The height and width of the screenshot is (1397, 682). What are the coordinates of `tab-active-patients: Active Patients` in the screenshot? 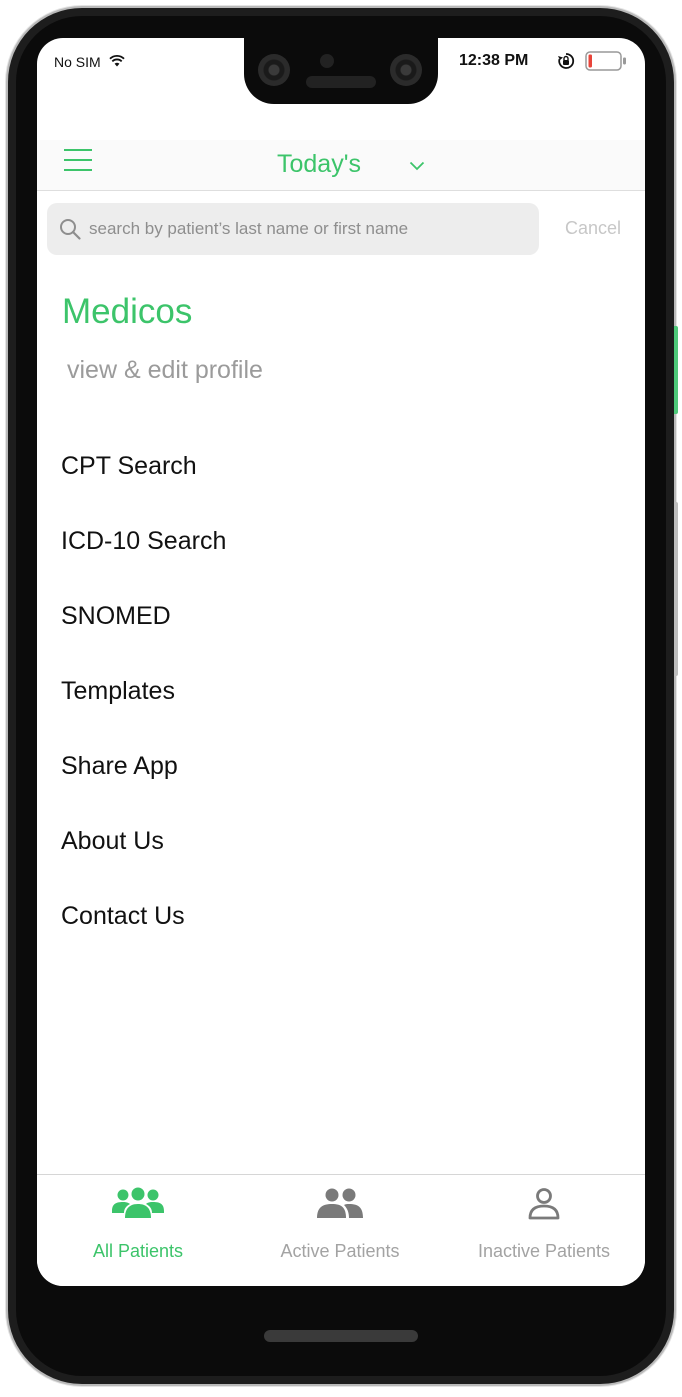 It's located at (340, 1230).